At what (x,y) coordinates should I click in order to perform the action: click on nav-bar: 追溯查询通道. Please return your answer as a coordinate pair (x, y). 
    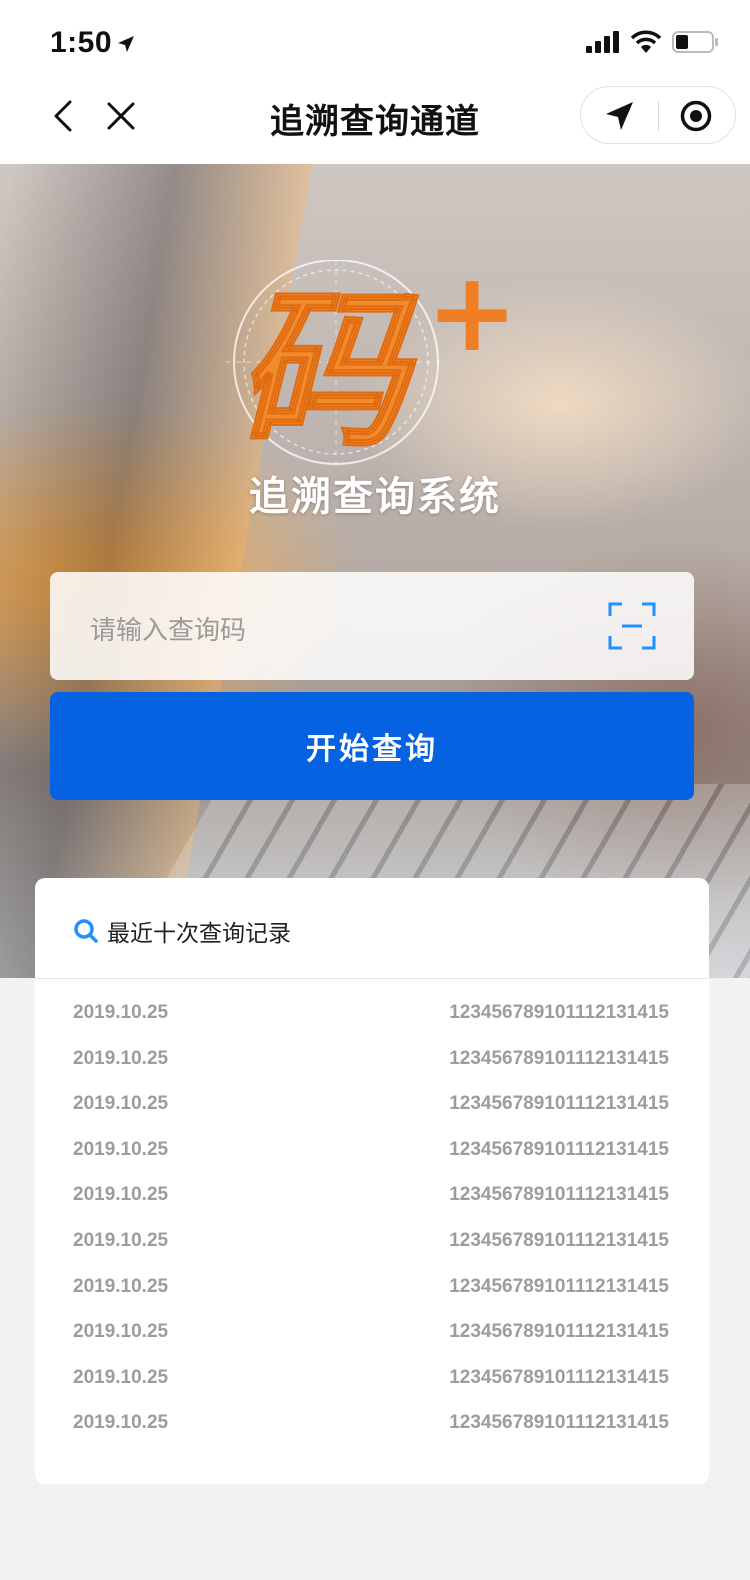
    Looking at the image, I should click on (375, 125).